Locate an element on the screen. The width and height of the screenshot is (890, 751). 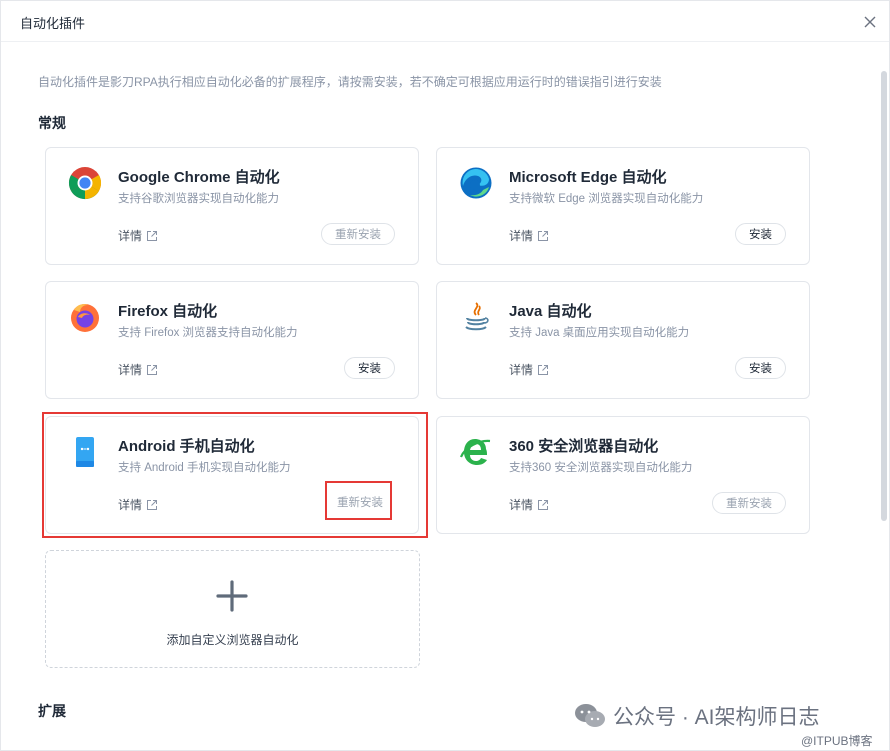
plugin-card-firefox: Firefox 自动化 支持 Firefox 浏览器支持自动化能力 详情 安装 is located at coordinates (232, 340).